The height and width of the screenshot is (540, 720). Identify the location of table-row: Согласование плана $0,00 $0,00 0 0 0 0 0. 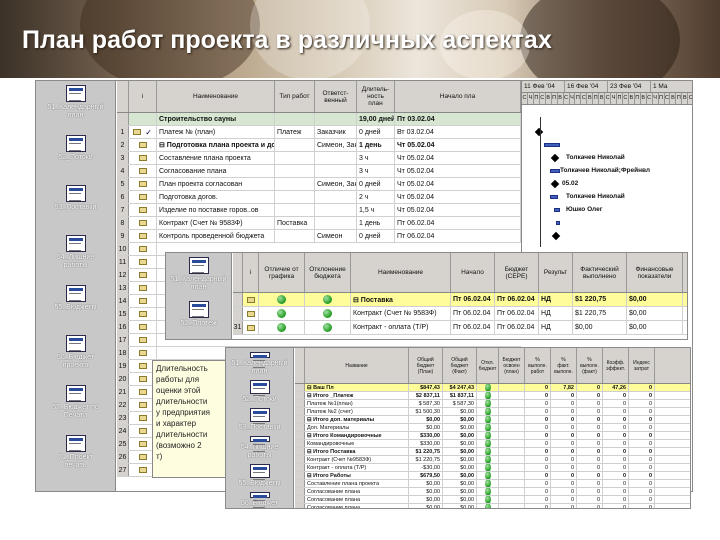
(492, 506).